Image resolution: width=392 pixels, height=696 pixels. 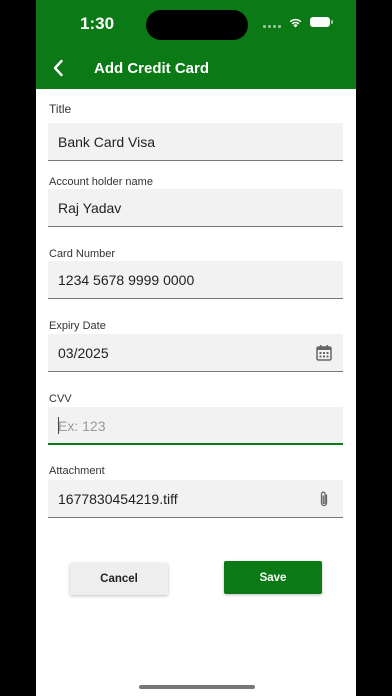 I want to click on cvv-label: CVV, so click(x=60, y=399).